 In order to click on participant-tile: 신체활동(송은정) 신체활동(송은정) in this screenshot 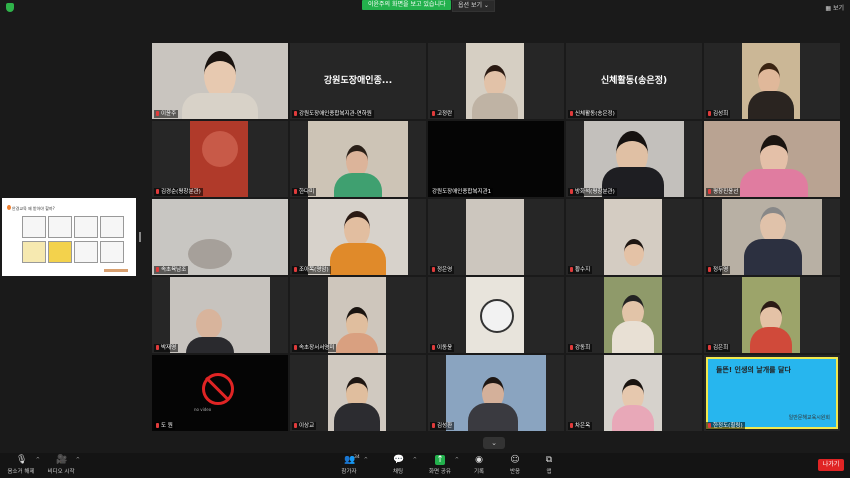, I will do `click(634, 81)`.